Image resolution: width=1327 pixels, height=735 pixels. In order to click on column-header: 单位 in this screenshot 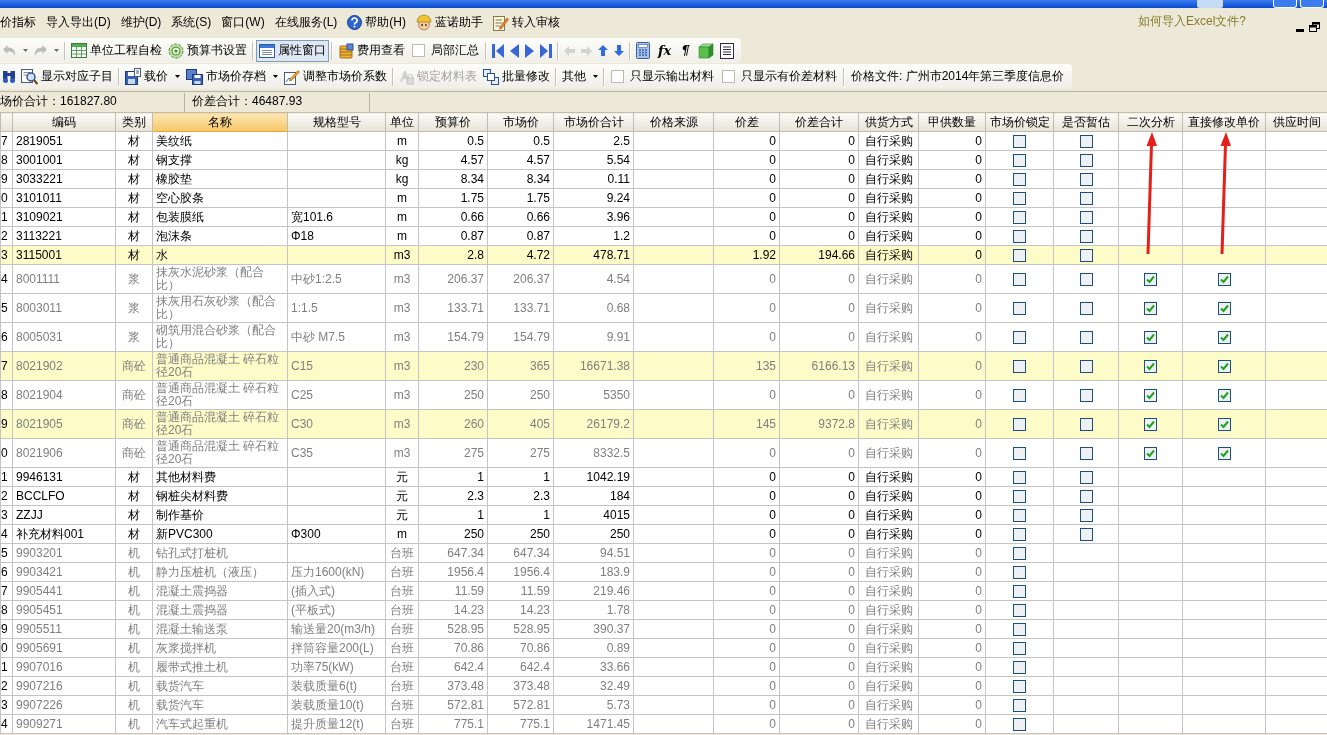, I will do `click(402, 122)`.